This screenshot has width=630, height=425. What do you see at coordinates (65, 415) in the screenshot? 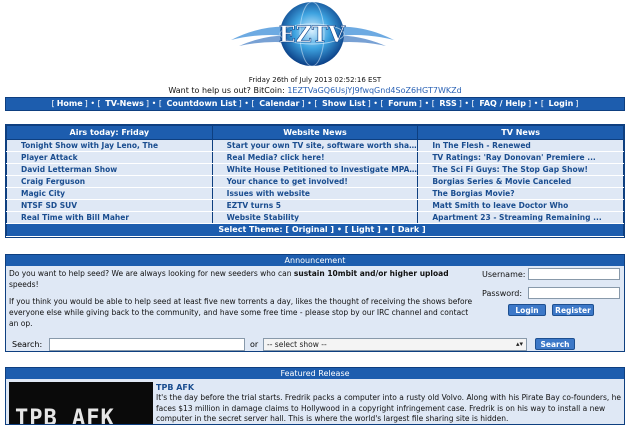
I see `featured-image-text: TPB AFK` at bounding box center [65, 415].